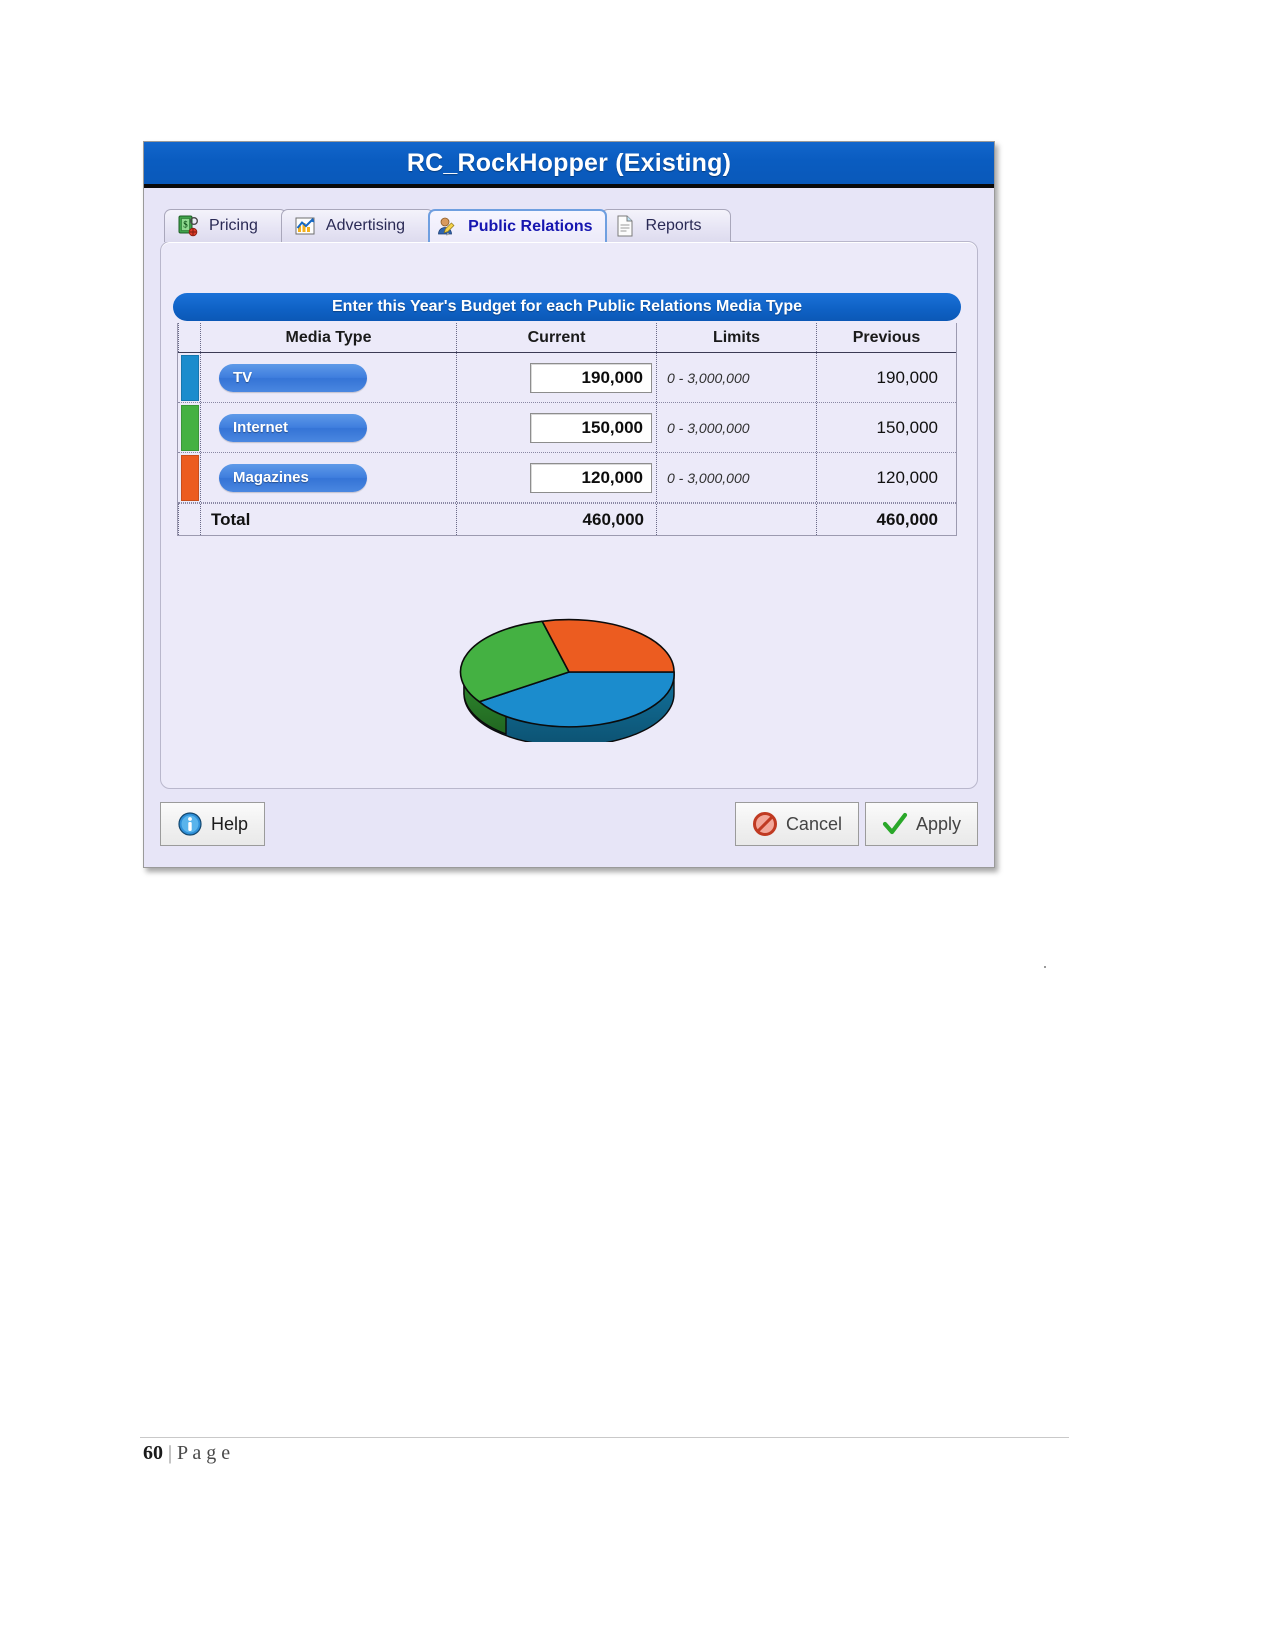 This screenshot has width=1275, height=1650. Describe the element at coordinates (591, 477) in the screenshot. I see `current-budget-input: 120,000` at that location.